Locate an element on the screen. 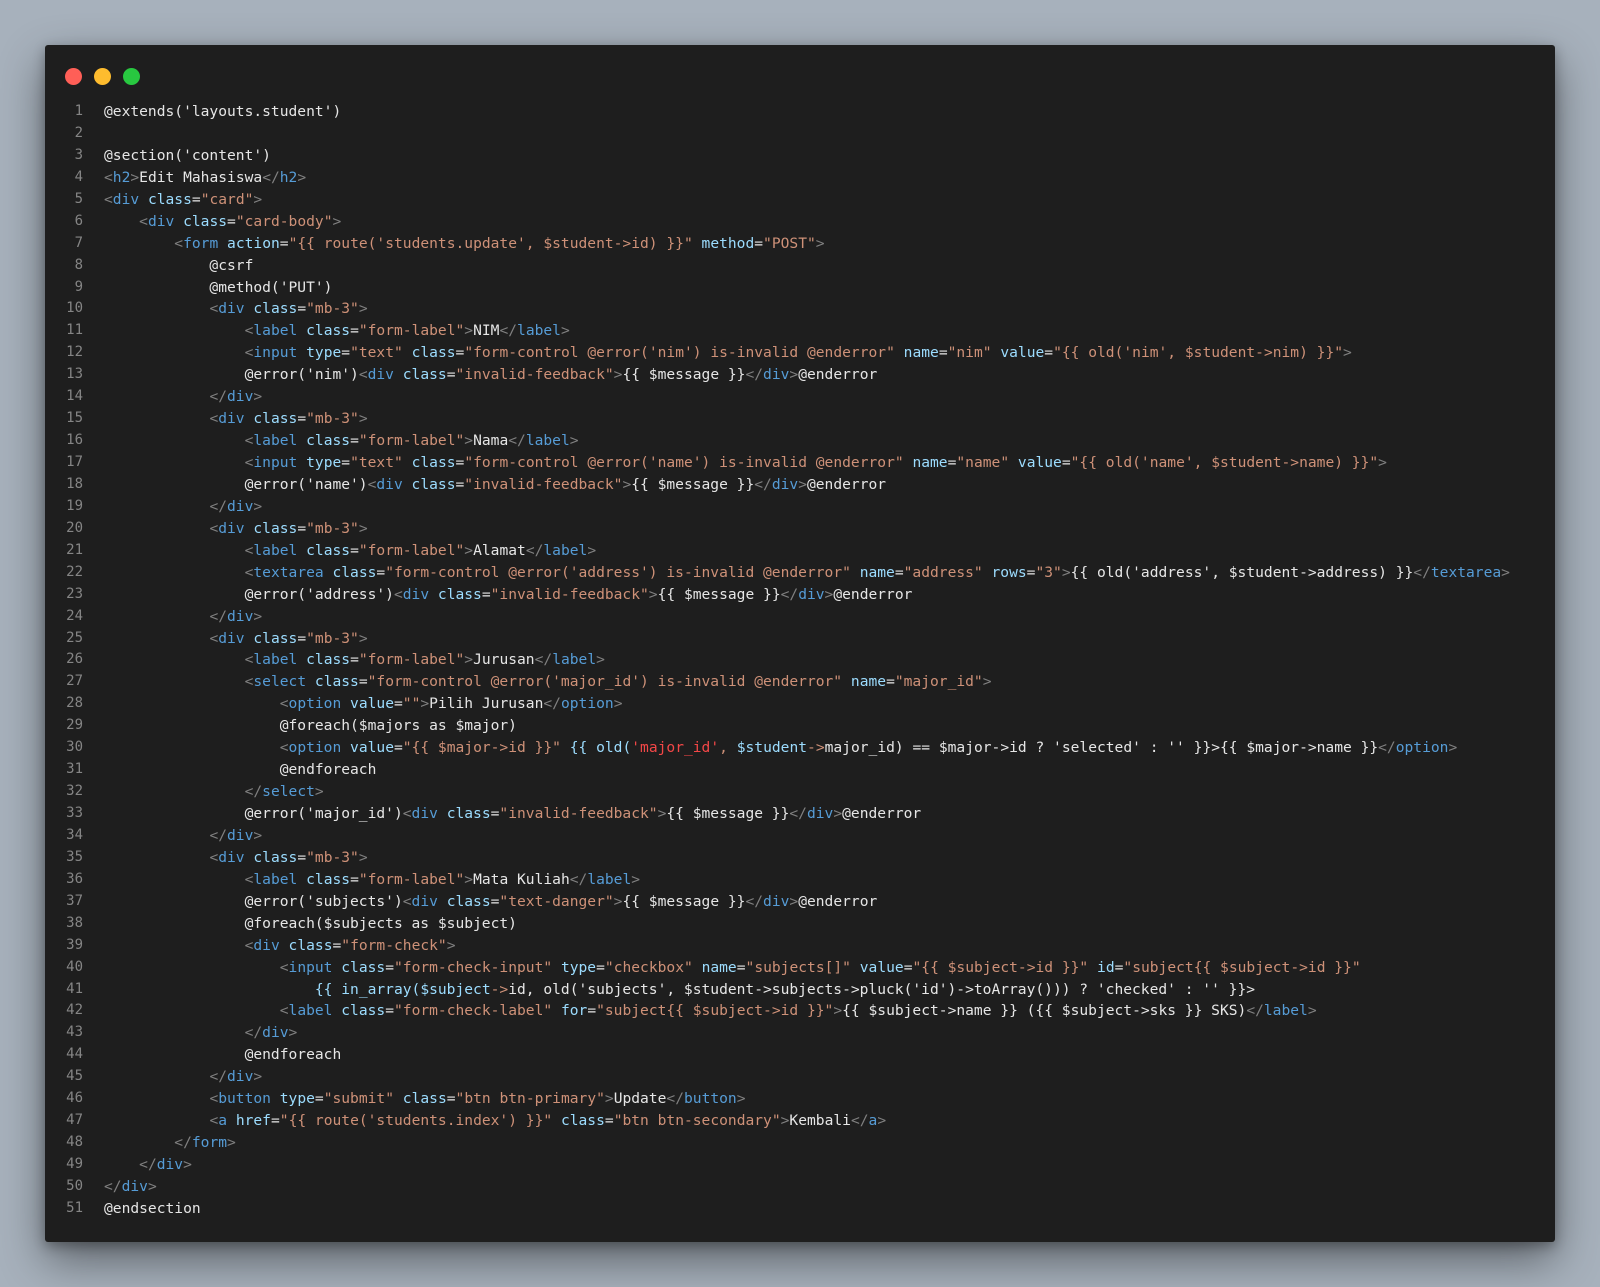 The image size is (1600, 1287). line-source: @extends('layouts.student') is located at coordinates (223, 111).